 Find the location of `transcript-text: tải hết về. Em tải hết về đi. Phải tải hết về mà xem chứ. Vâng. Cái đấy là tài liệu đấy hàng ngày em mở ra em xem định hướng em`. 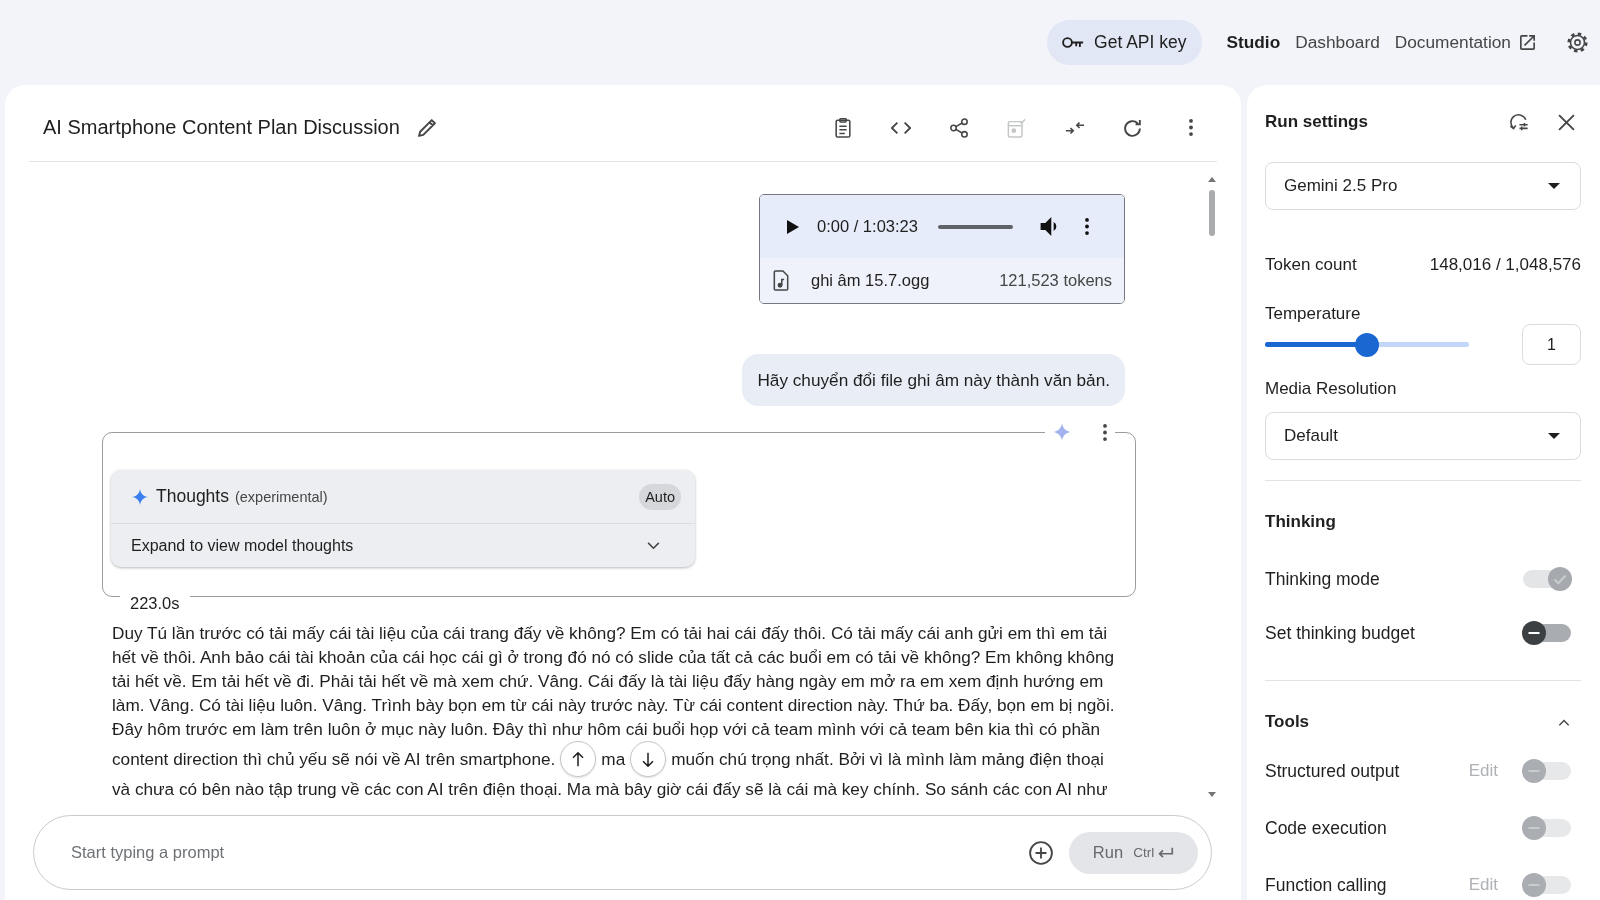

transcript-text: tải hết về. Em tải hết về đi. Phải tải hết về mà xem chứ. Vâng. Cái đấy là tài liệu đấy hàng ngày em mở ra em xem định hướng em is located at coordinates (608, 681).